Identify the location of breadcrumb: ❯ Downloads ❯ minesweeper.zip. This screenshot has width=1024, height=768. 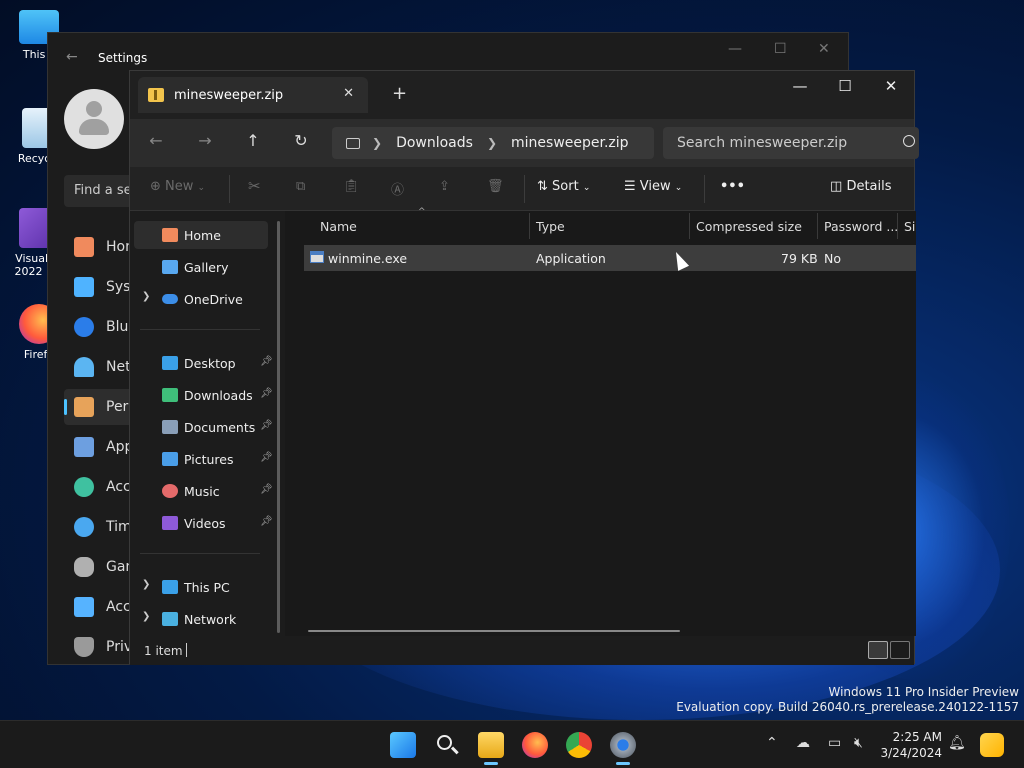
(493, 143).